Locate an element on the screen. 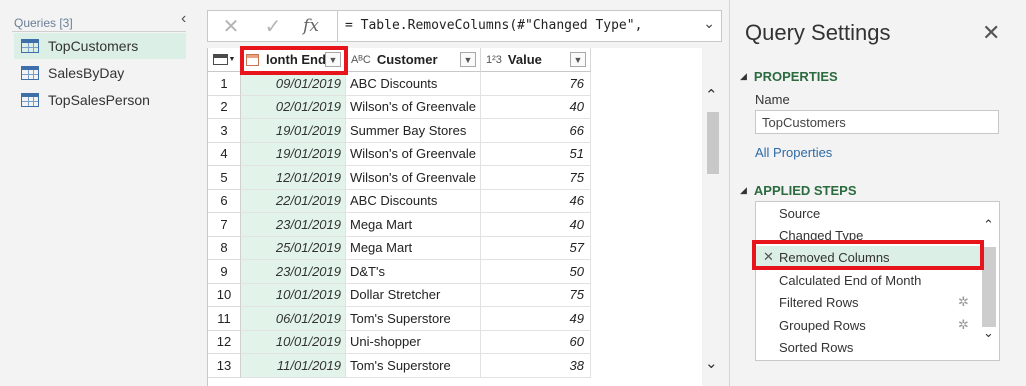 This screenshot has width=1026, height=386. row-number: 3 is located at coordinates (224, 131).